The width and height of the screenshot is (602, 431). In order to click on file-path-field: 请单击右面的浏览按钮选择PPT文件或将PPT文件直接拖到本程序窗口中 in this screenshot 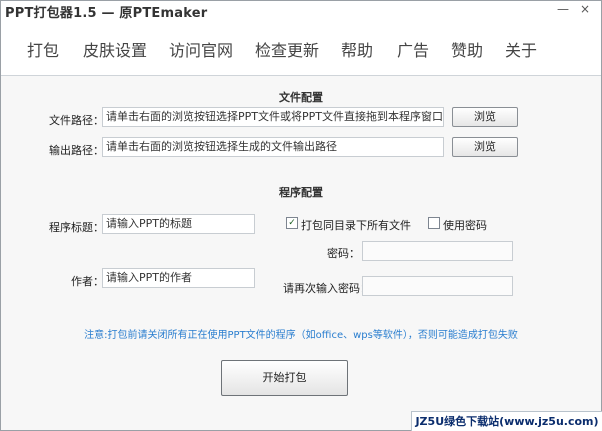, I will do `click(273, 117)`.